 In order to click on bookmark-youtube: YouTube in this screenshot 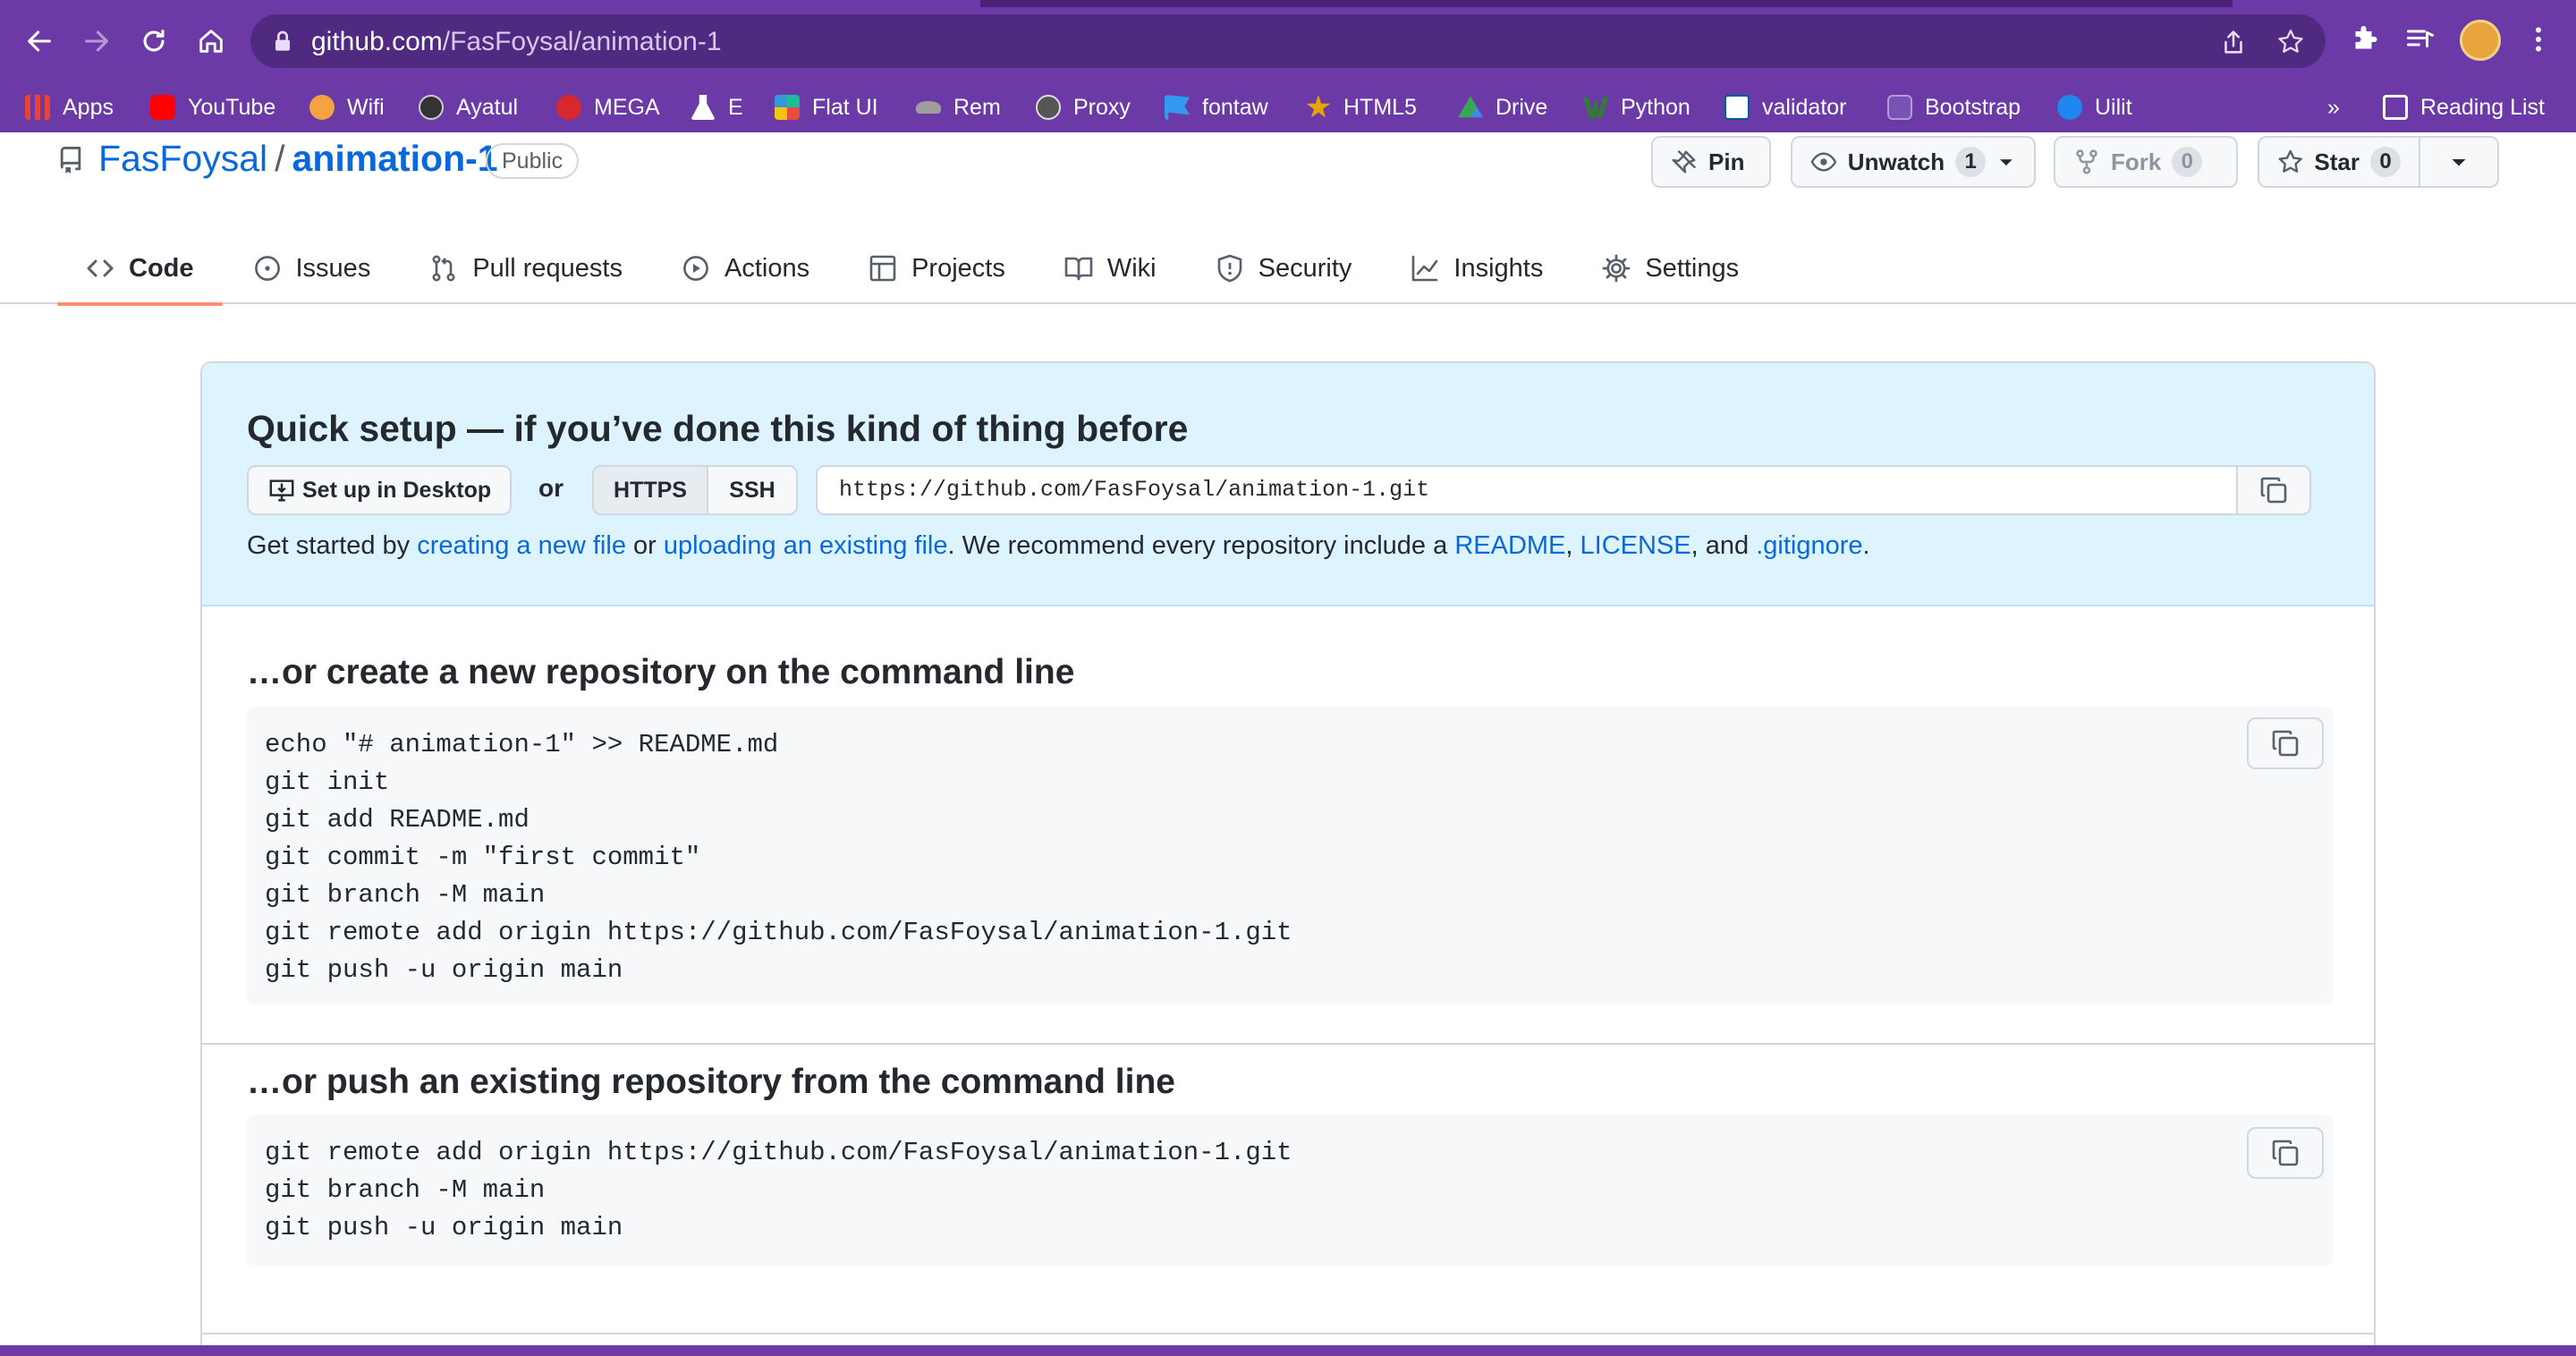, I will do `click(212, 107)`.